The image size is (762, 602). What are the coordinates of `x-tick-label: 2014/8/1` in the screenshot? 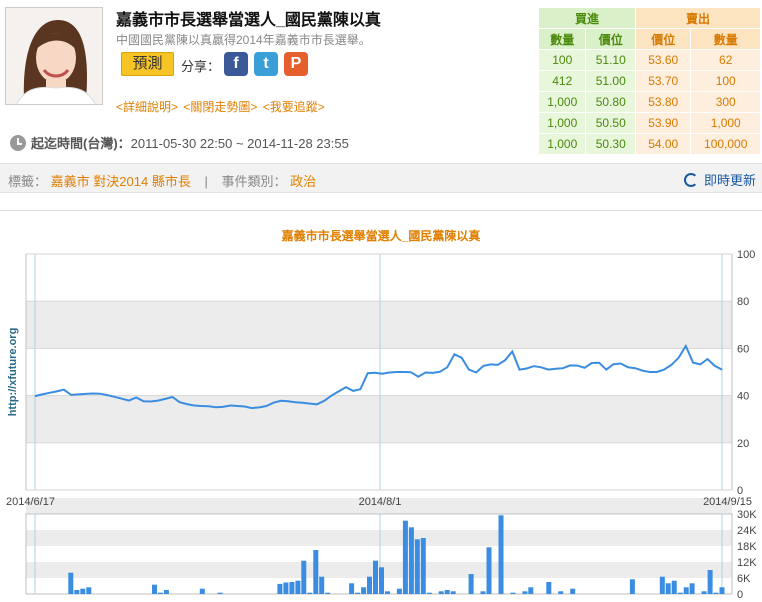 It's located at (380, 502).